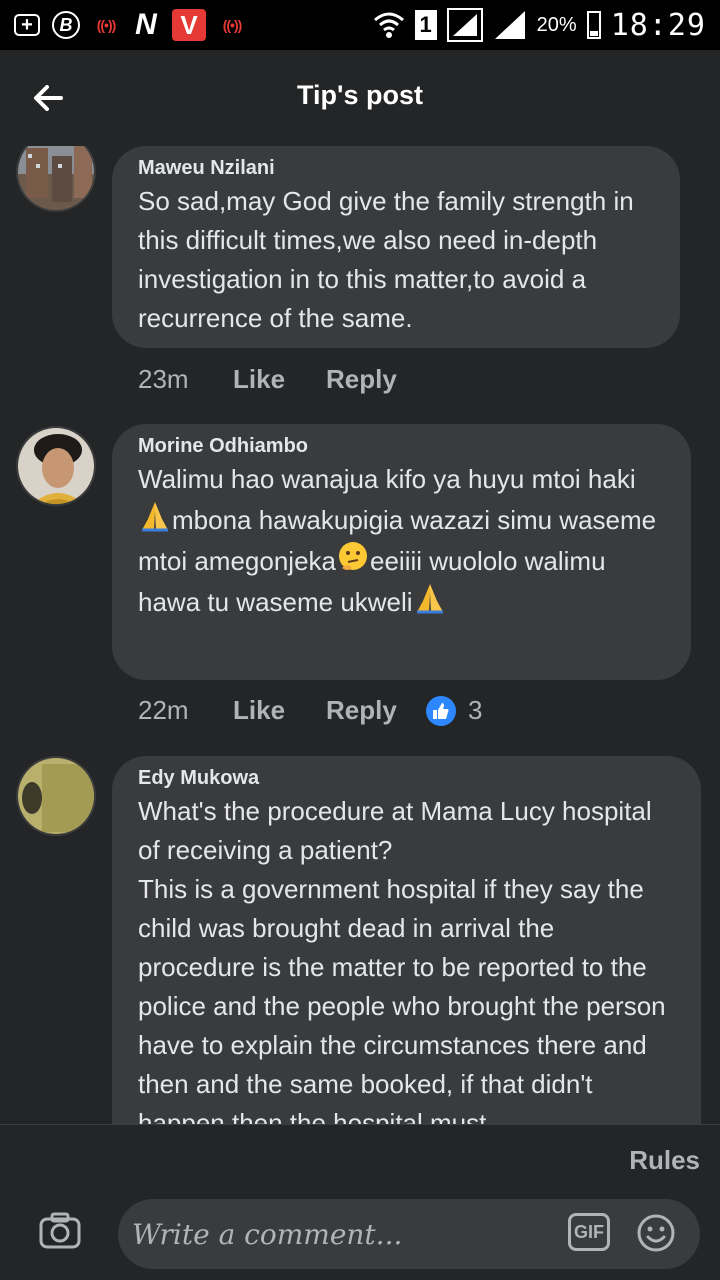 The height and width of the screenshot is (1280, 720). Describe the element at coordinates (163, 379) in the screenshot. I see `comment-time: 23m` at that location.